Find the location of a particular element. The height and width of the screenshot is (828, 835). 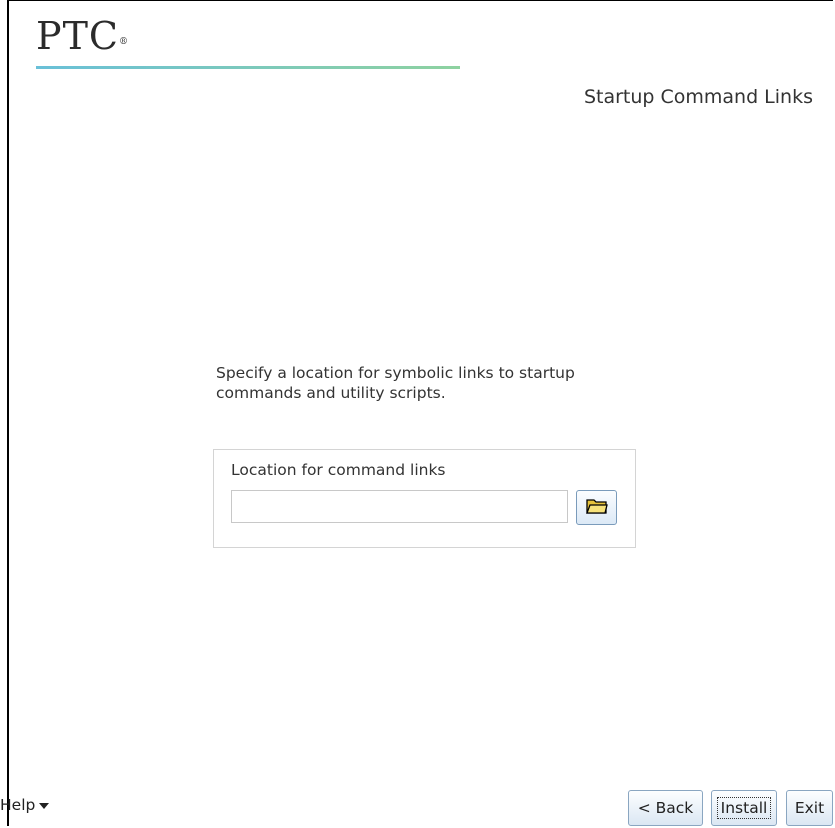

header-divider is located at coordinates (248, 67).